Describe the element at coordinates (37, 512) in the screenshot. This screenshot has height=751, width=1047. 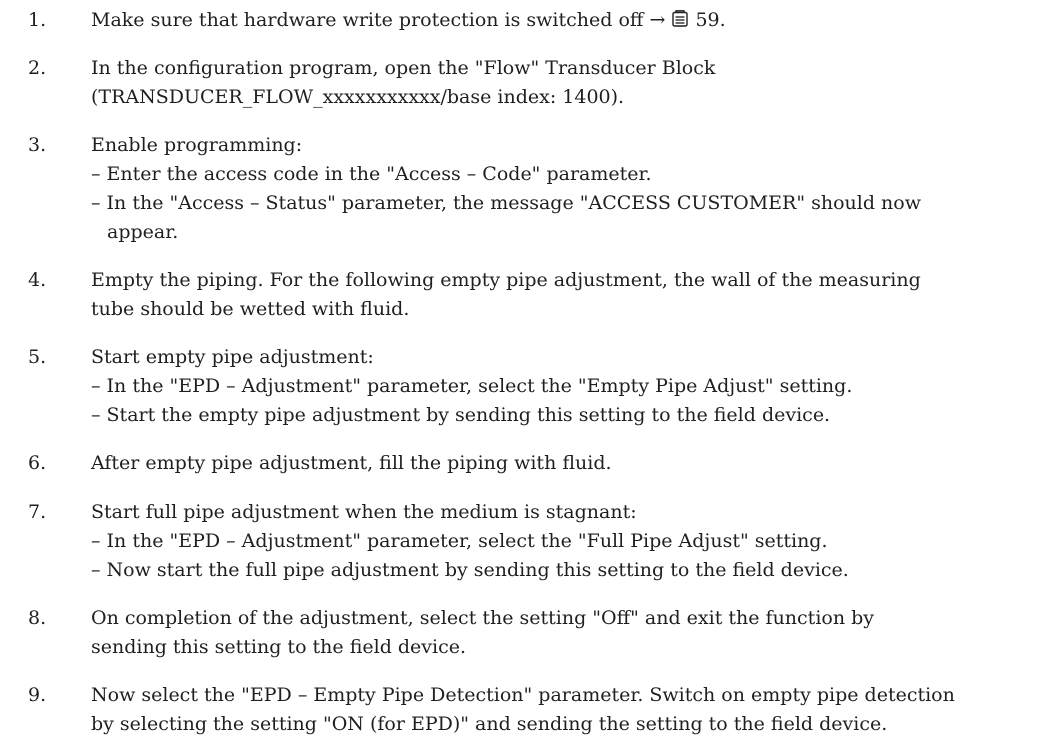
I see `step-number: 7.` at that location.